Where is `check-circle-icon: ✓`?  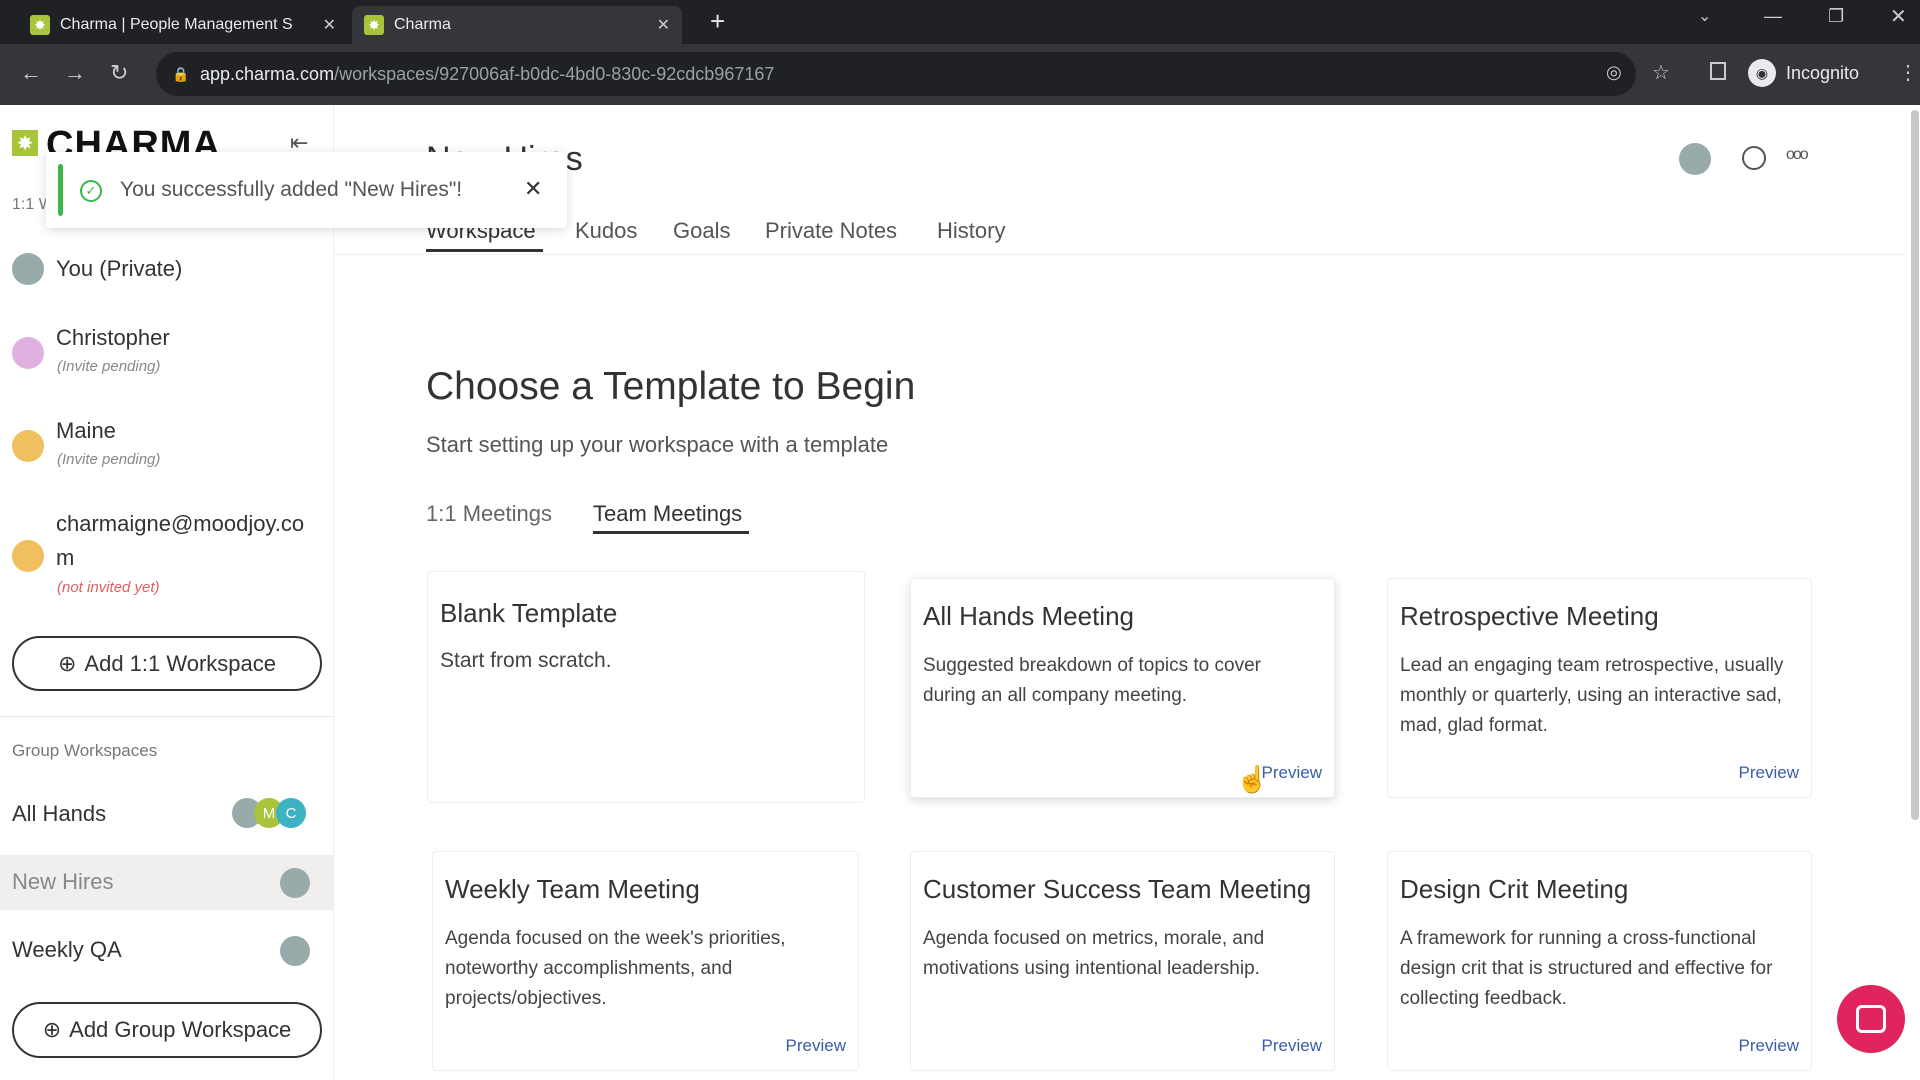 check-circle-icon: ✓ is located at coordinates (91, 191).